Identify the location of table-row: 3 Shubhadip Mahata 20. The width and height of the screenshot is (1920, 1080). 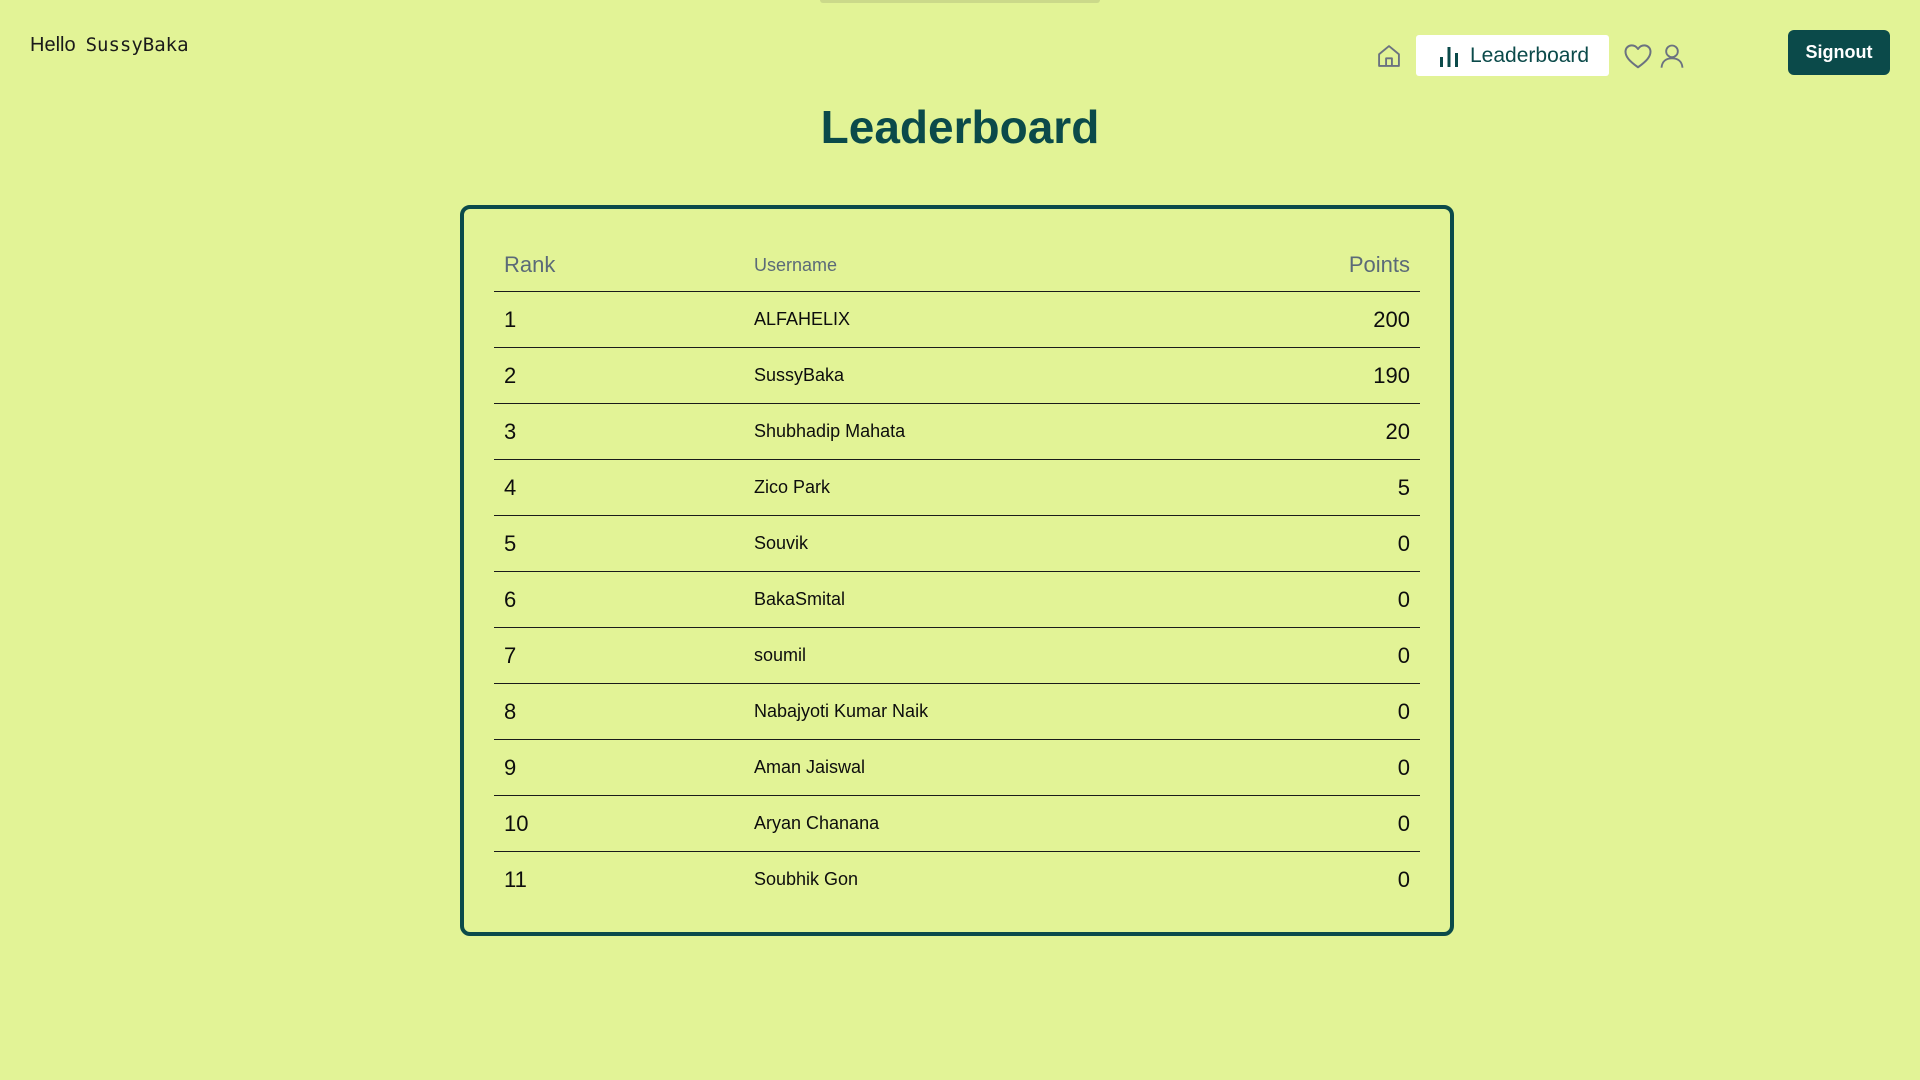
(957, 431).